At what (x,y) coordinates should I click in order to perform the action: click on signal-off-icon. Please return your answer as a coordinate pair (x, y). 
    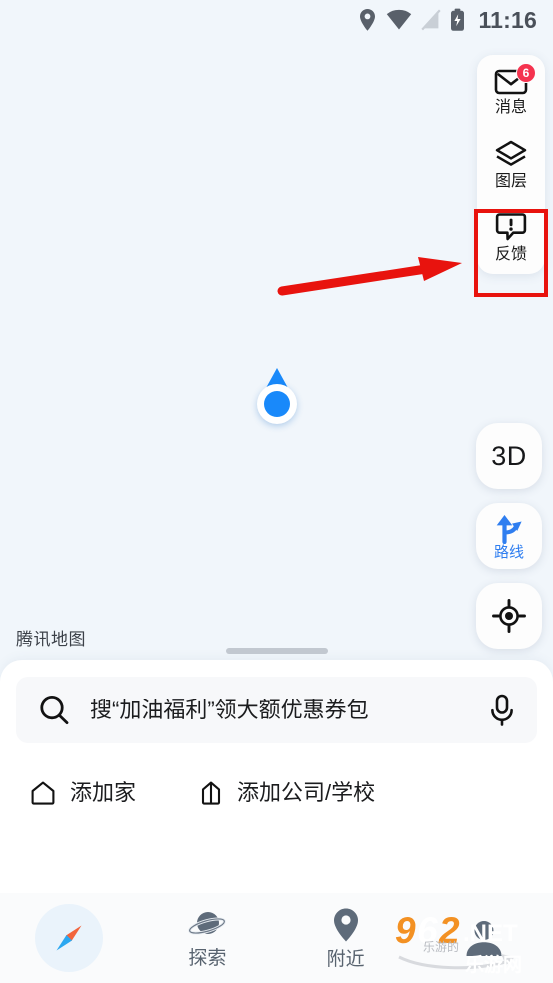
    Looking at the image, I should click on (431, 20).